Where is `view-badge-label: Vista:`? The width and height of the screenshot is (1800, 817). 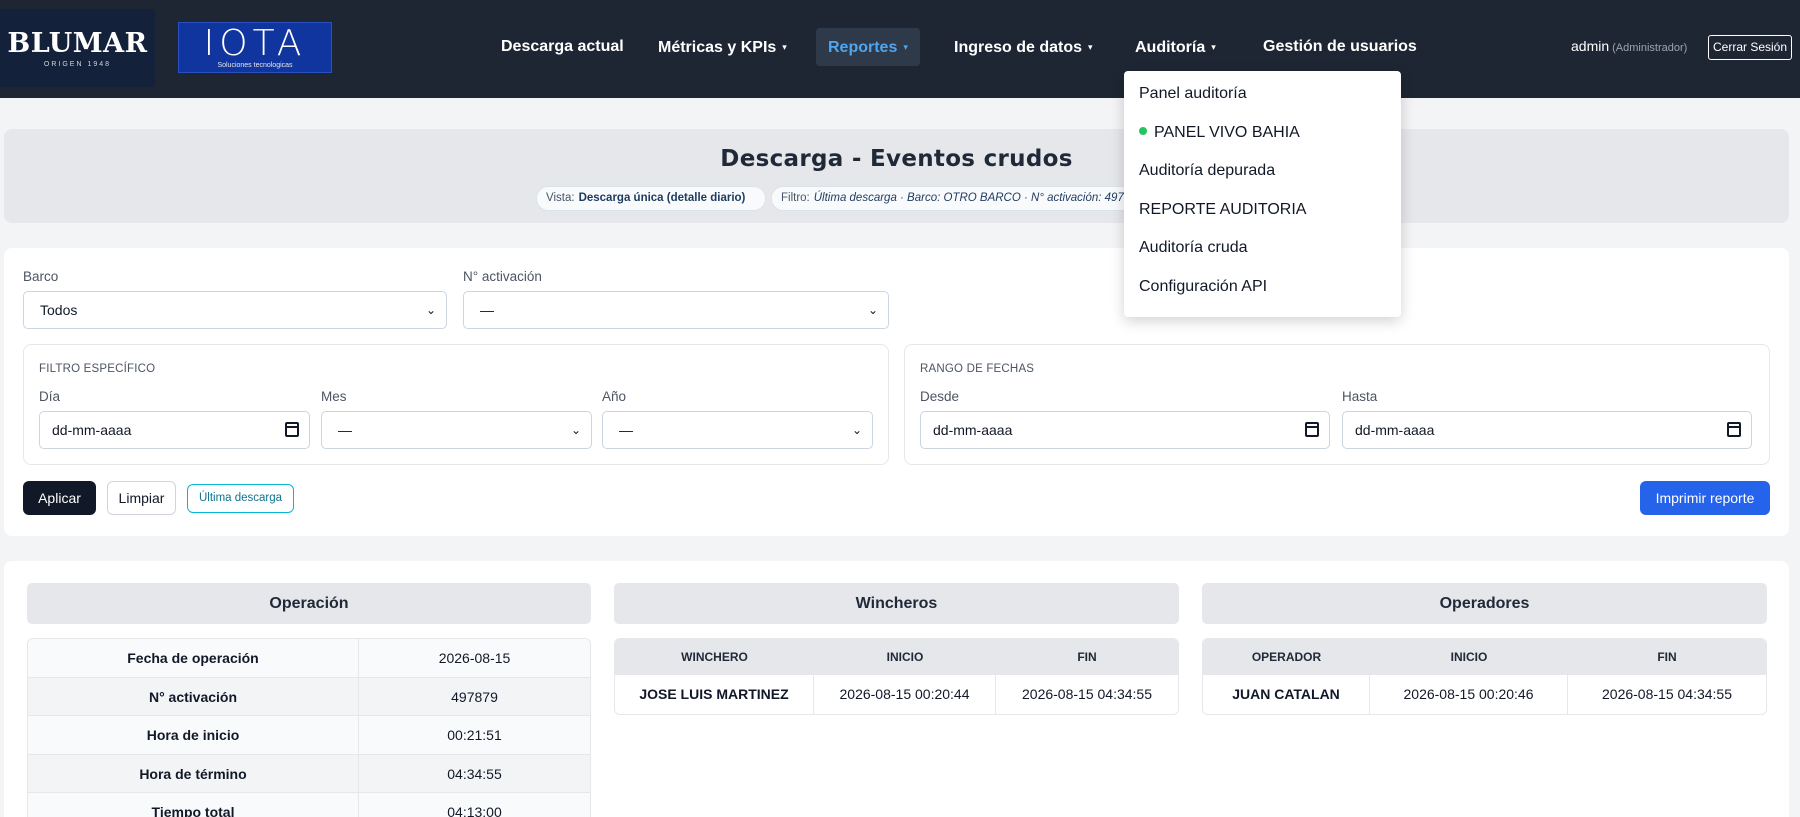
view-badge-label: Vista: is located at coordinates (560, 198).